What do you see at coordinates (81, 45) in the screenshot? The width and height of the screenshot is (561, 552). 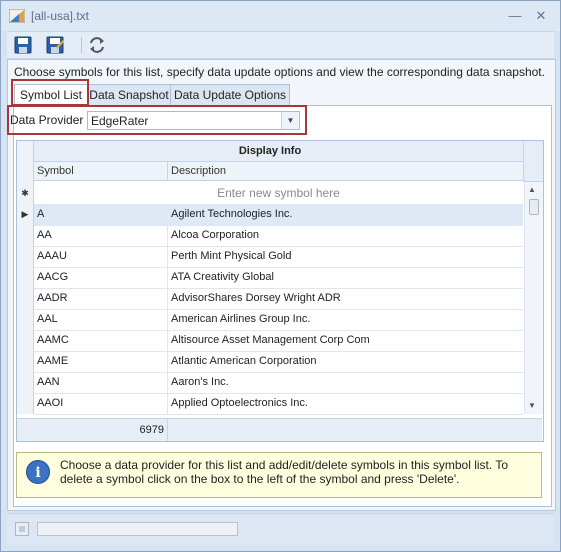 I see `toolbar-separator` at bounding box center [81, 45].